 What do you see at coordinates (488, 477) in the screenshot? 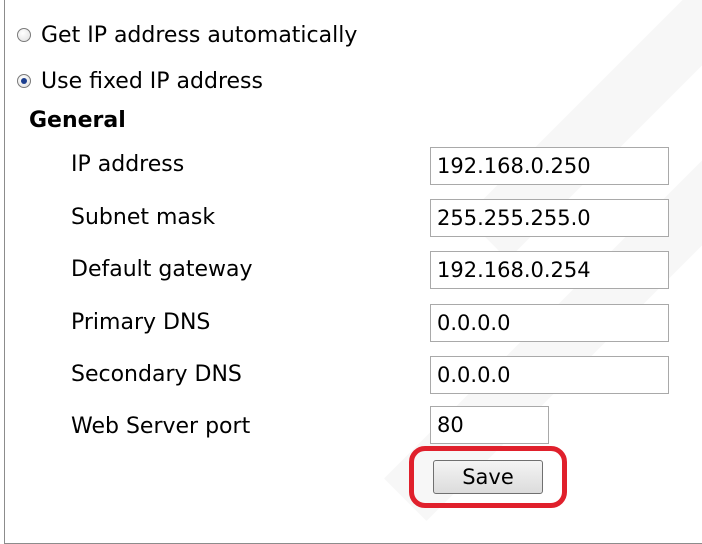
I see `save-highlight-marker` at bounding box center [488, 477].